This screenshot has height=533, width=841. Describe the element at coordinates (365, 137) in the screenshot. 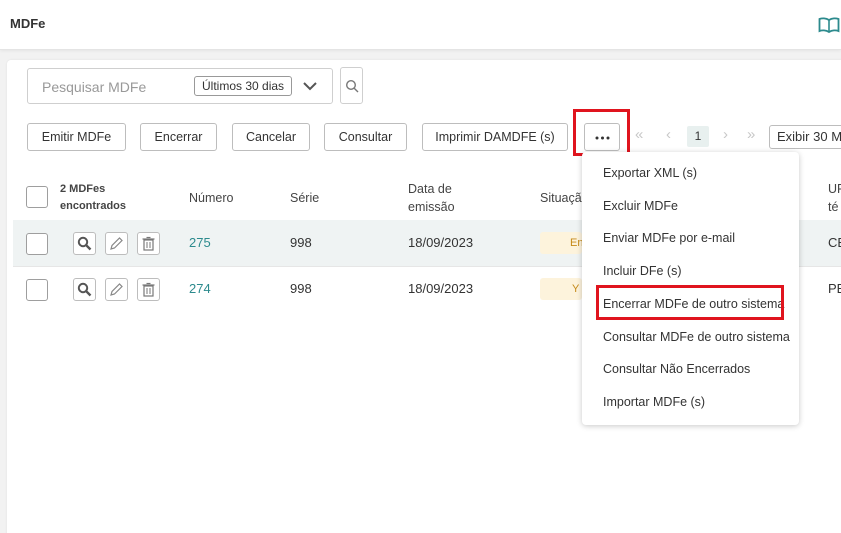

I see `consultar-button: Consultar` at that location.